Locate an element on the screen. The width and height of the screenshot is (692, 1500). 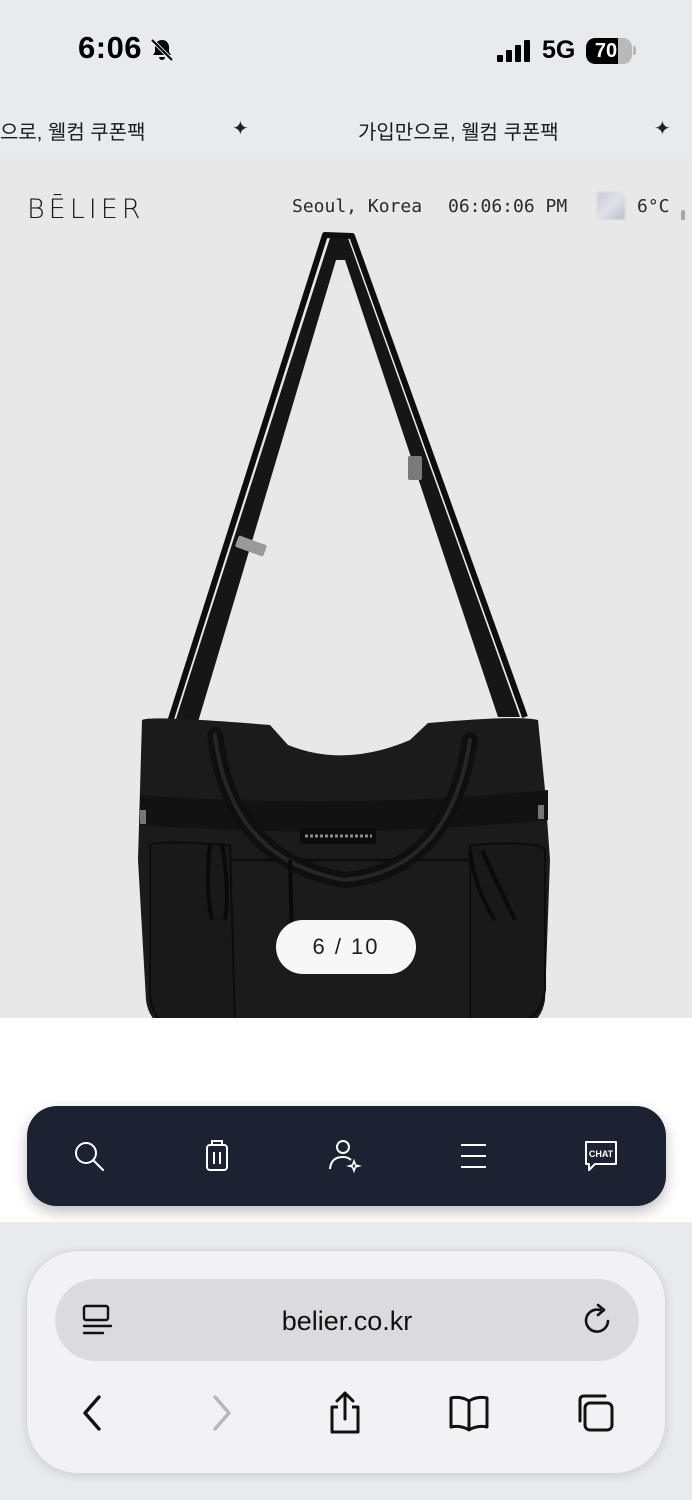
status-bar: 6:06 5G 70 is located at coordinates (346, 50).